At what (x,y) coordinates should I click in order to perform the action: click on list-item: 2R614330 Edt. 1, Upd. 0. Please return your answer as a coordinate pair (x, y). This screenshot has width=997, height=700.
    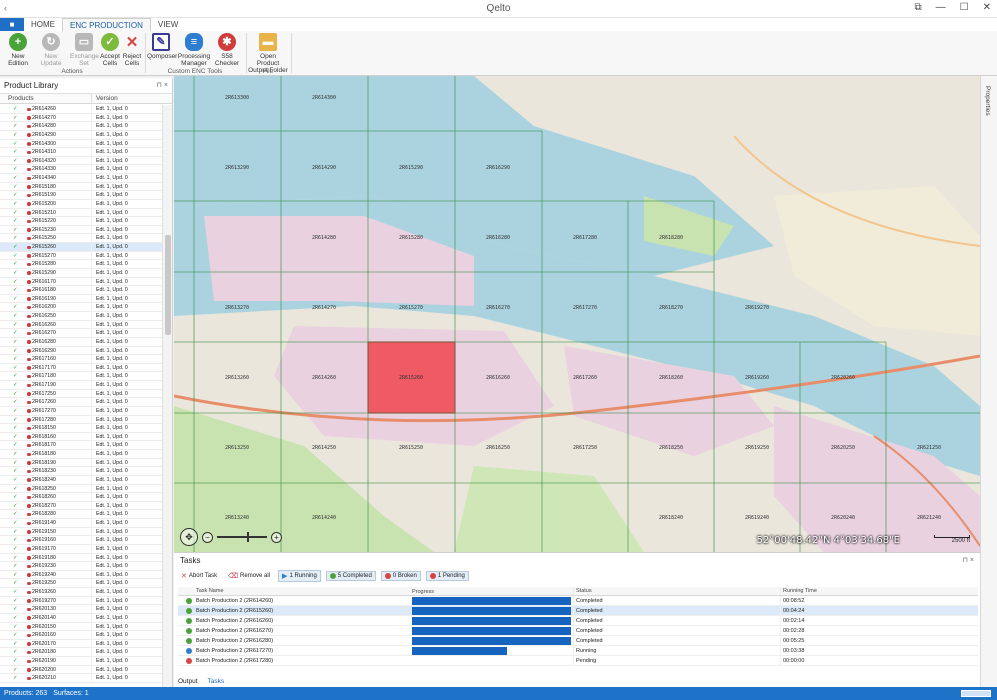
    Looking at the image, I should click on (81, 169).